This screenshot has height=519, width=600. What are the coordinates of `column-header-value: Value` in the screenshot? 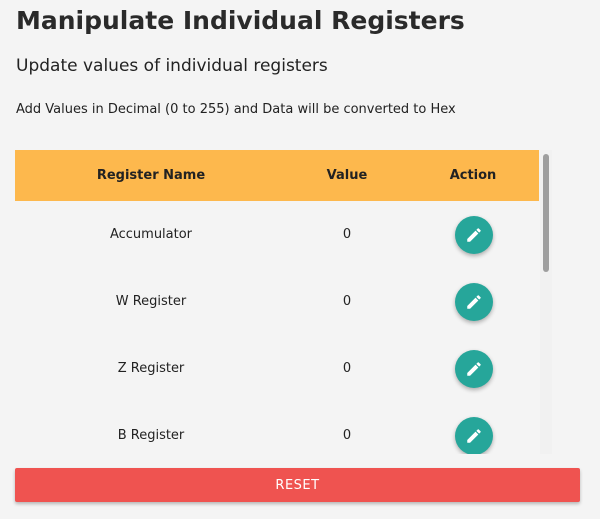 It's located at (347, 175).